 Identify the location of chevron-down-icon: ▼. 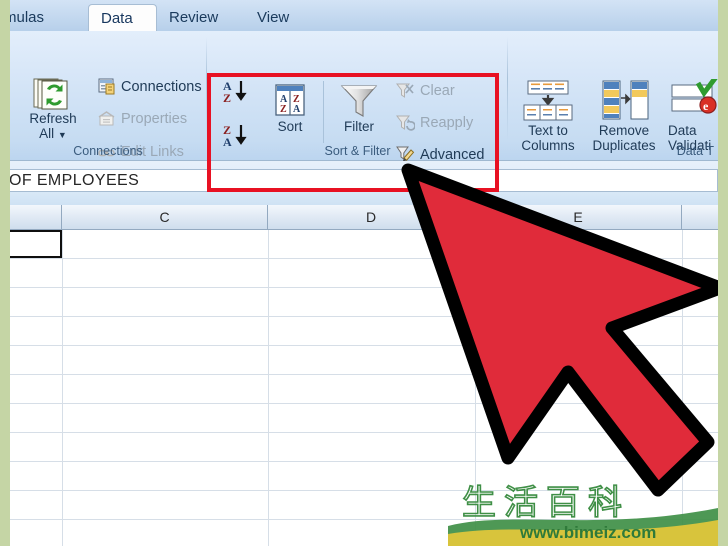
(62, 135).